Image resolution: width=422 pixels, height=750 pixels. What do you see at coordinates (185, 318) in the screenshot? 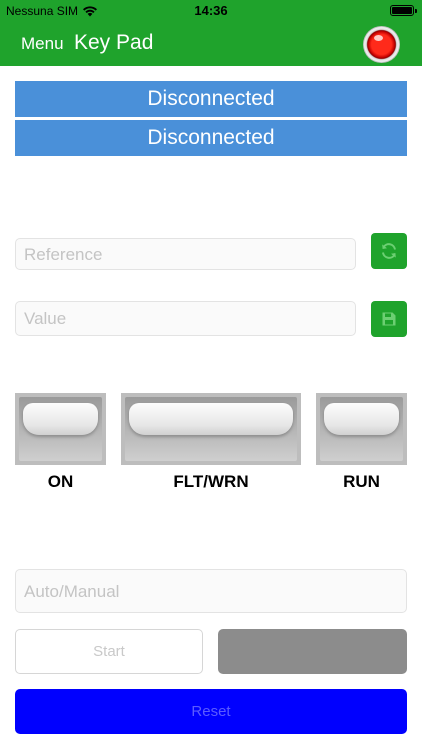
I see `value-input: Value` at bounding box center [185, 318].